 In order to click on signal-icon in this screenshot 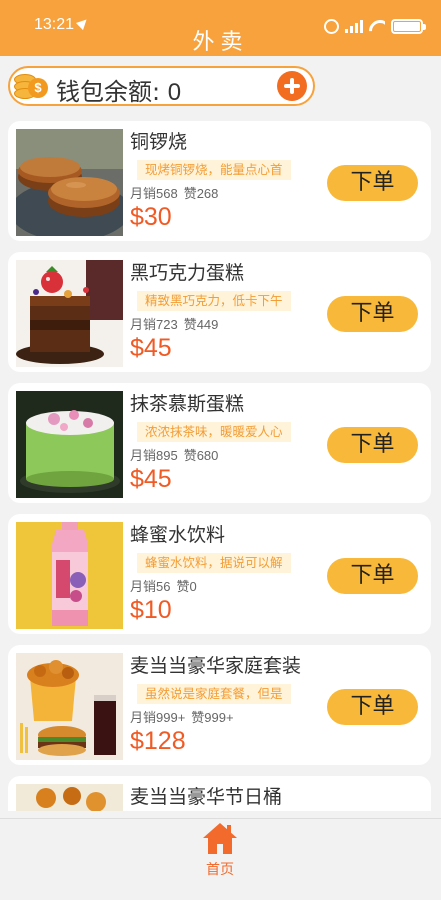, I will do `click(354, 26)`.